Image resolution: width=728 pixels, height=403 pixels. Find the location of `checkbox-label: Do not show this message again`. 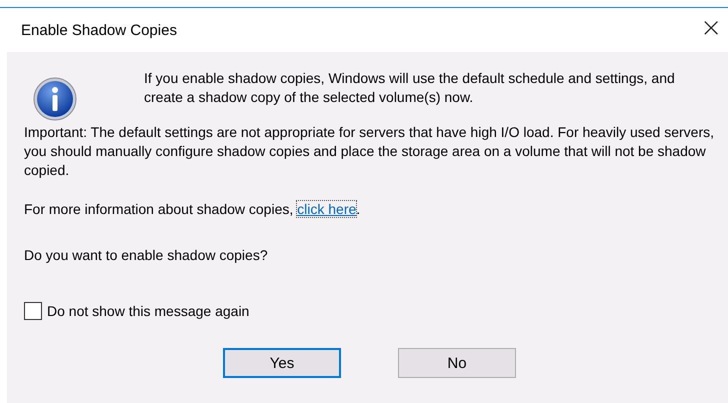

checkbox-label: Do not show this message again is located at coordinates (148, 311).